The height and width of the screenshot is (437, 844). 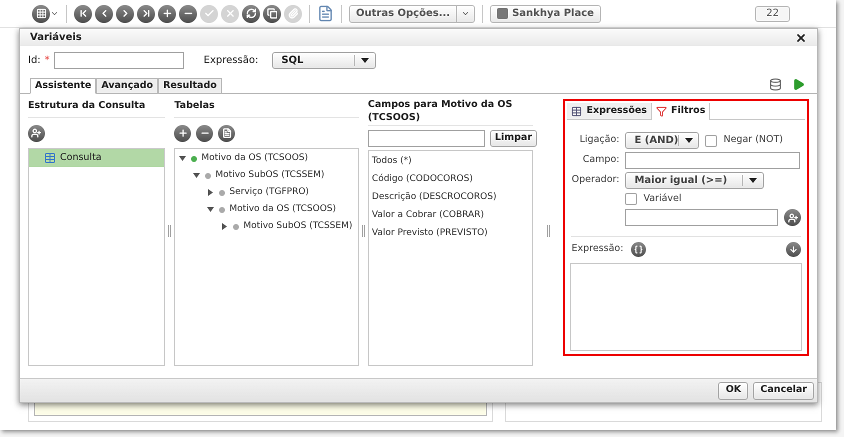 What do you see at coordinates (97, 107) in the screenshot?
I see `column-title: Estrutura da Consulta` at bounding box center [97, 107].